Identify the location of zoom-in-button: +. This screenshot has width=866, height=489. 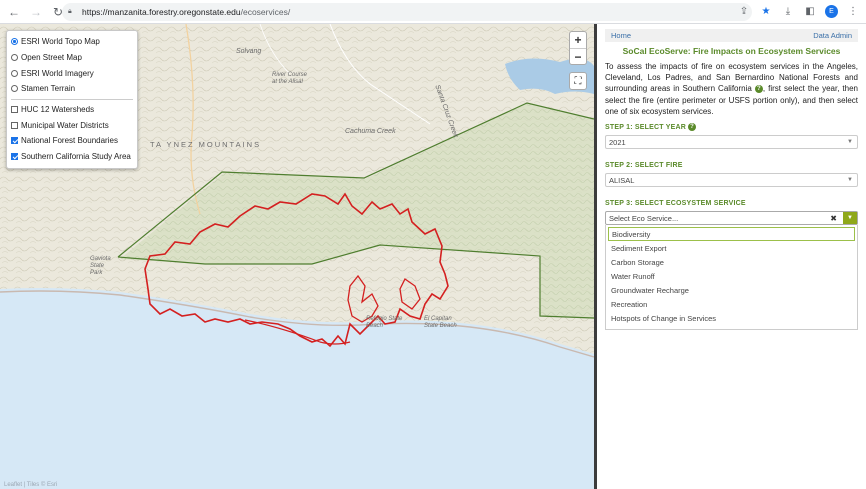
(578, 40).